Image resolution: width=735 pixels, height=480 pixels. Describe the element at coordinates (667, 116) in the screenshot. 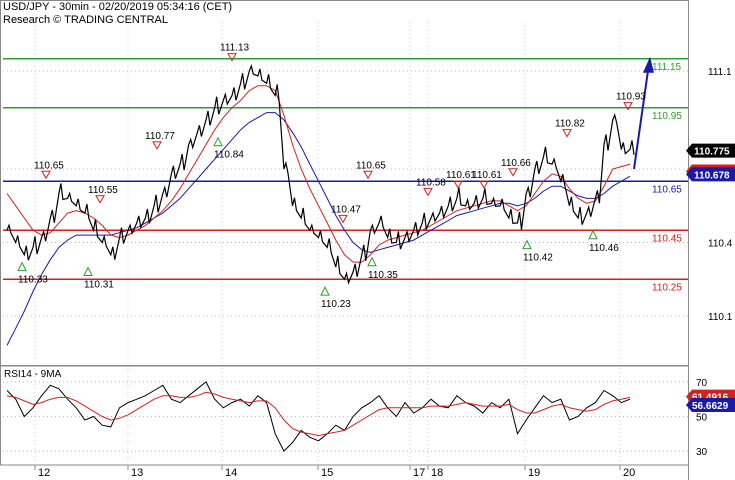

I see `level-label: 110.95` at that location.